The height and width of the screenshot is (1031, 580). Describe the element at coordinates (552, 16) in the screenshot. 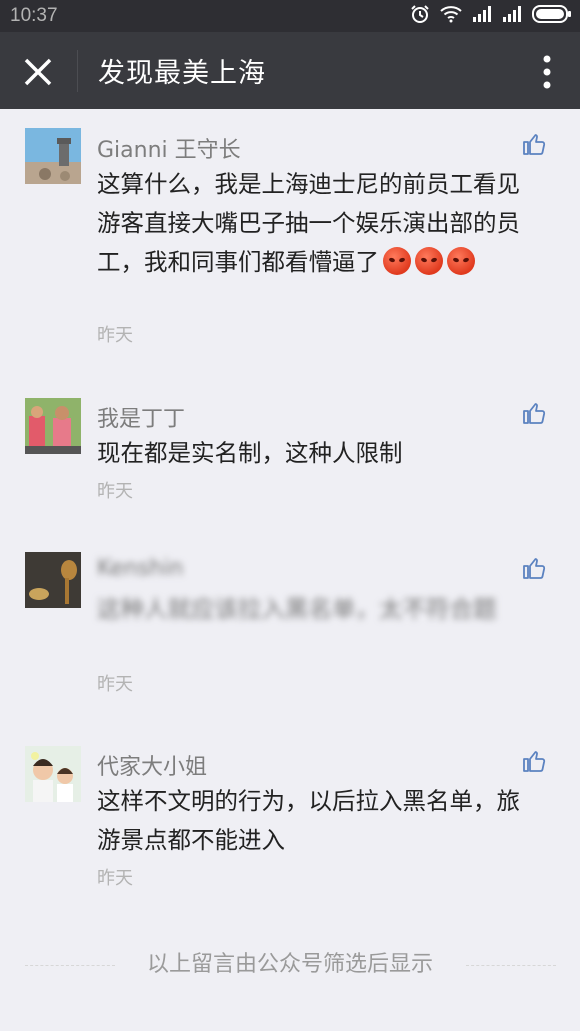

I see `battery-icon` at that location.